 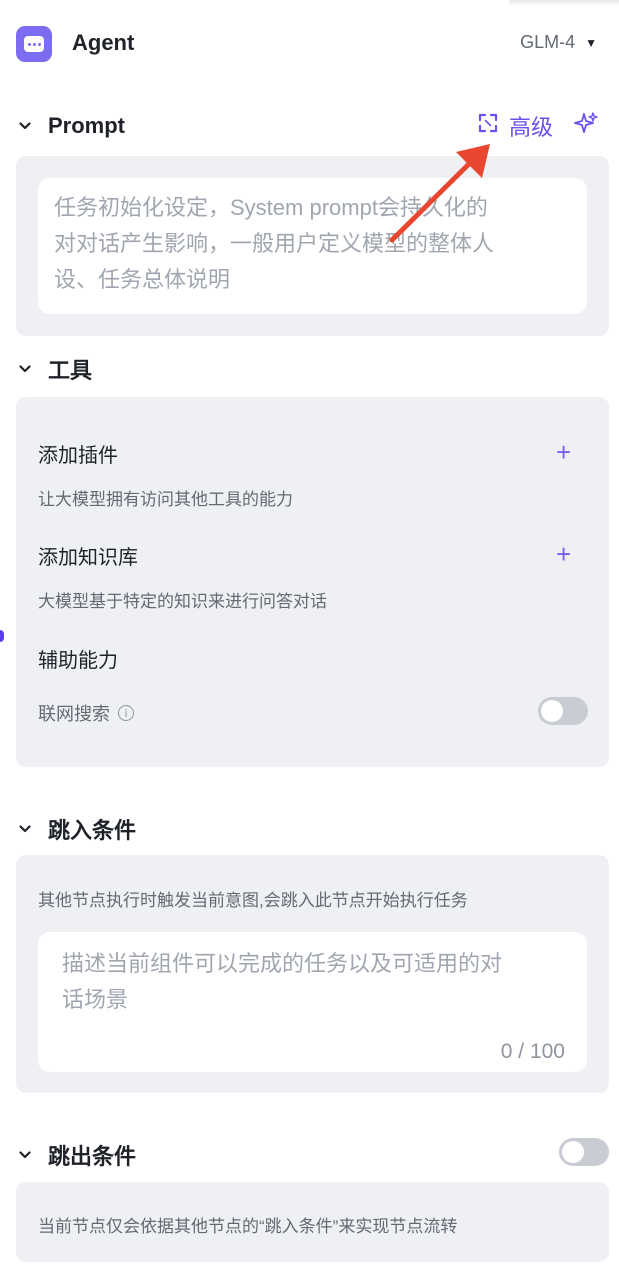 What do you see at coordinates (532, 1051) in the screenshot?
I see `char-counter: 0 / 100` at bounding box center [532, 1051].